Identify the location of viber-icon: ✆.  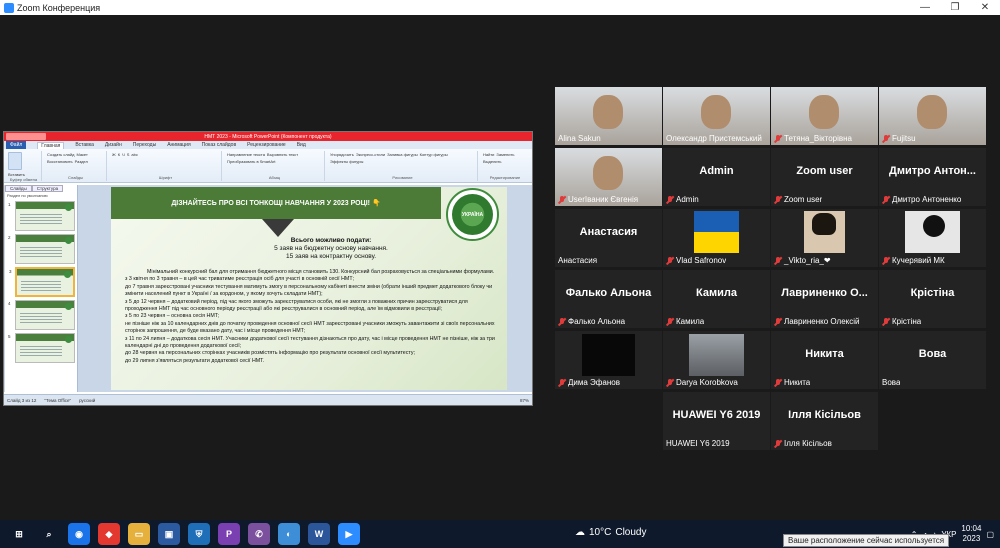
(259, 534).